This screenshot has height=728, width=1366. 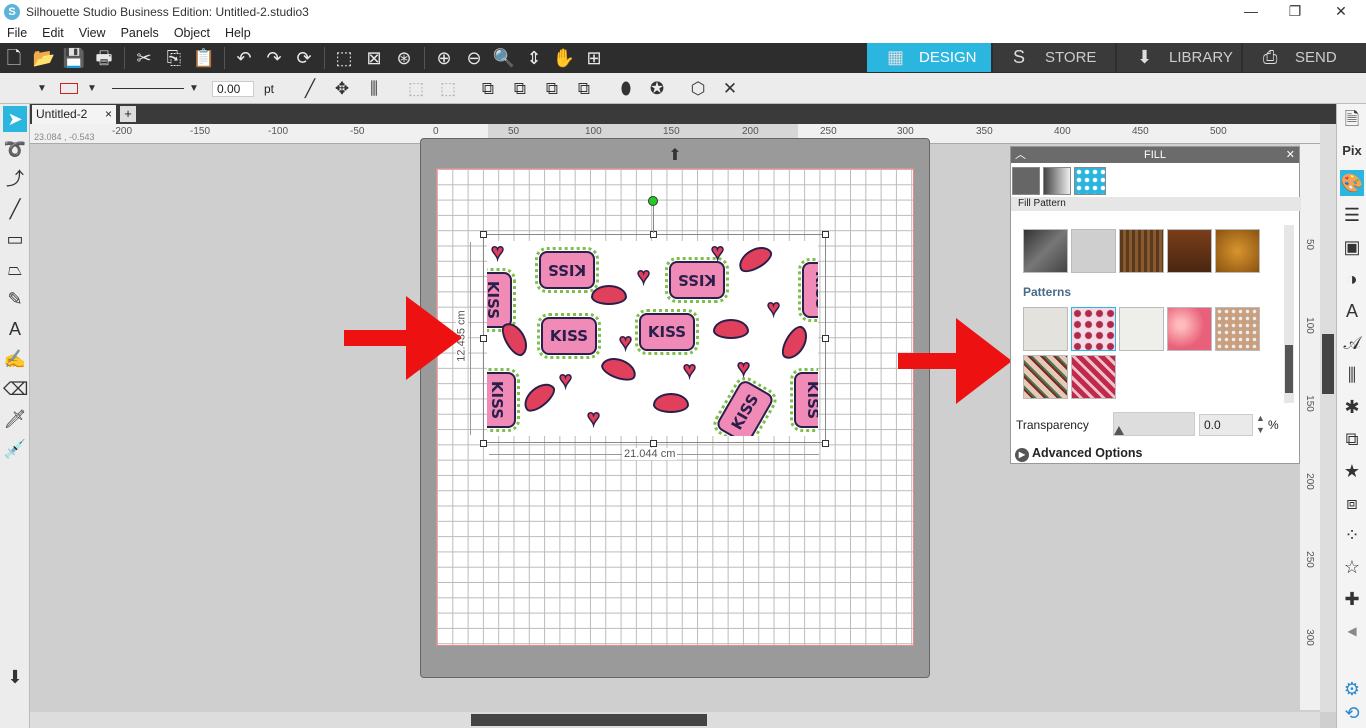 What do you see at coordinates (1304, 57) in the screenshot?
I see `tab-send: ⎙ SEND` at bounding box center [1304, 57].